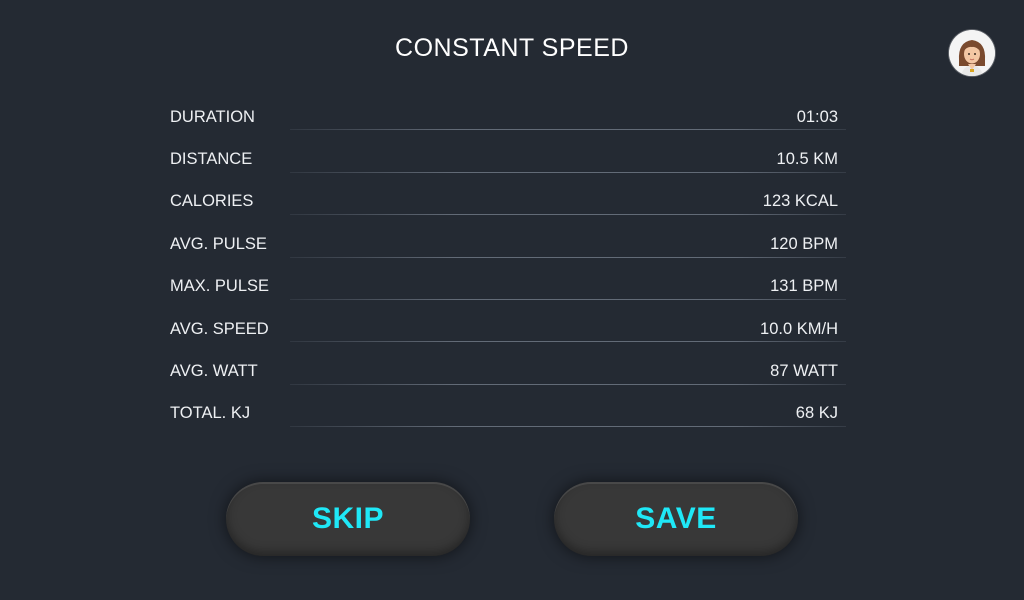 This screenshot has width=1024, height=600. What do you see at coordinates (508, 244) in the screenshot?
I see `stat-row-avg-pulse: AVG. PULSE 120 BPM` at bounding box center [508, 244].